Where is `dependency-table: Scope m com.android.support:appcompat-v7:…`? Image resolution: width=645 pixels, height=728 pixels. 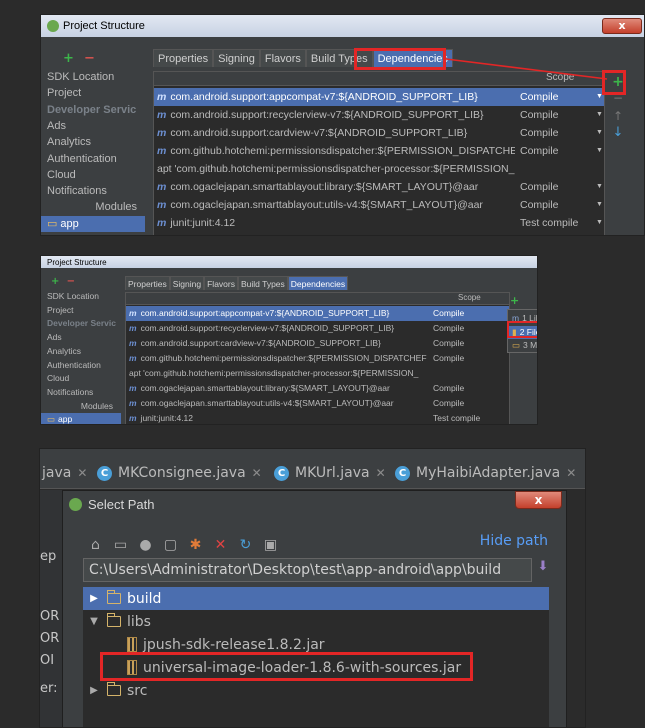
dependency-table: Scope m com.android.support:appcompat-v7:… is located at coordinates (317, 358).